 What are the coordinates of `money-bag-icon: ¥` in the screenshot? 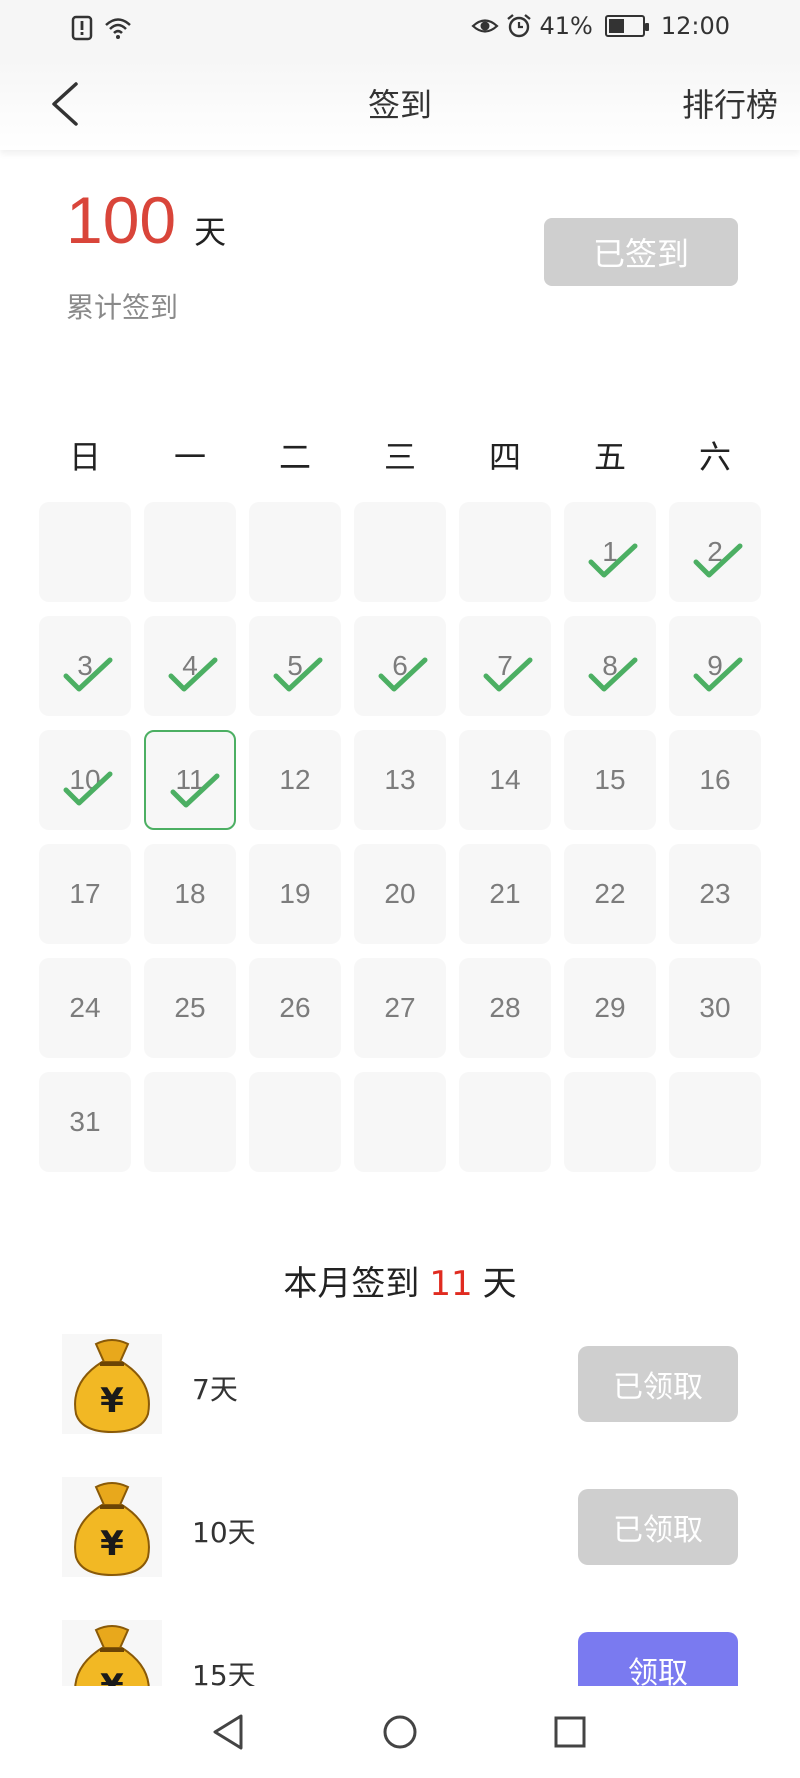 It's located at (112, 1527).